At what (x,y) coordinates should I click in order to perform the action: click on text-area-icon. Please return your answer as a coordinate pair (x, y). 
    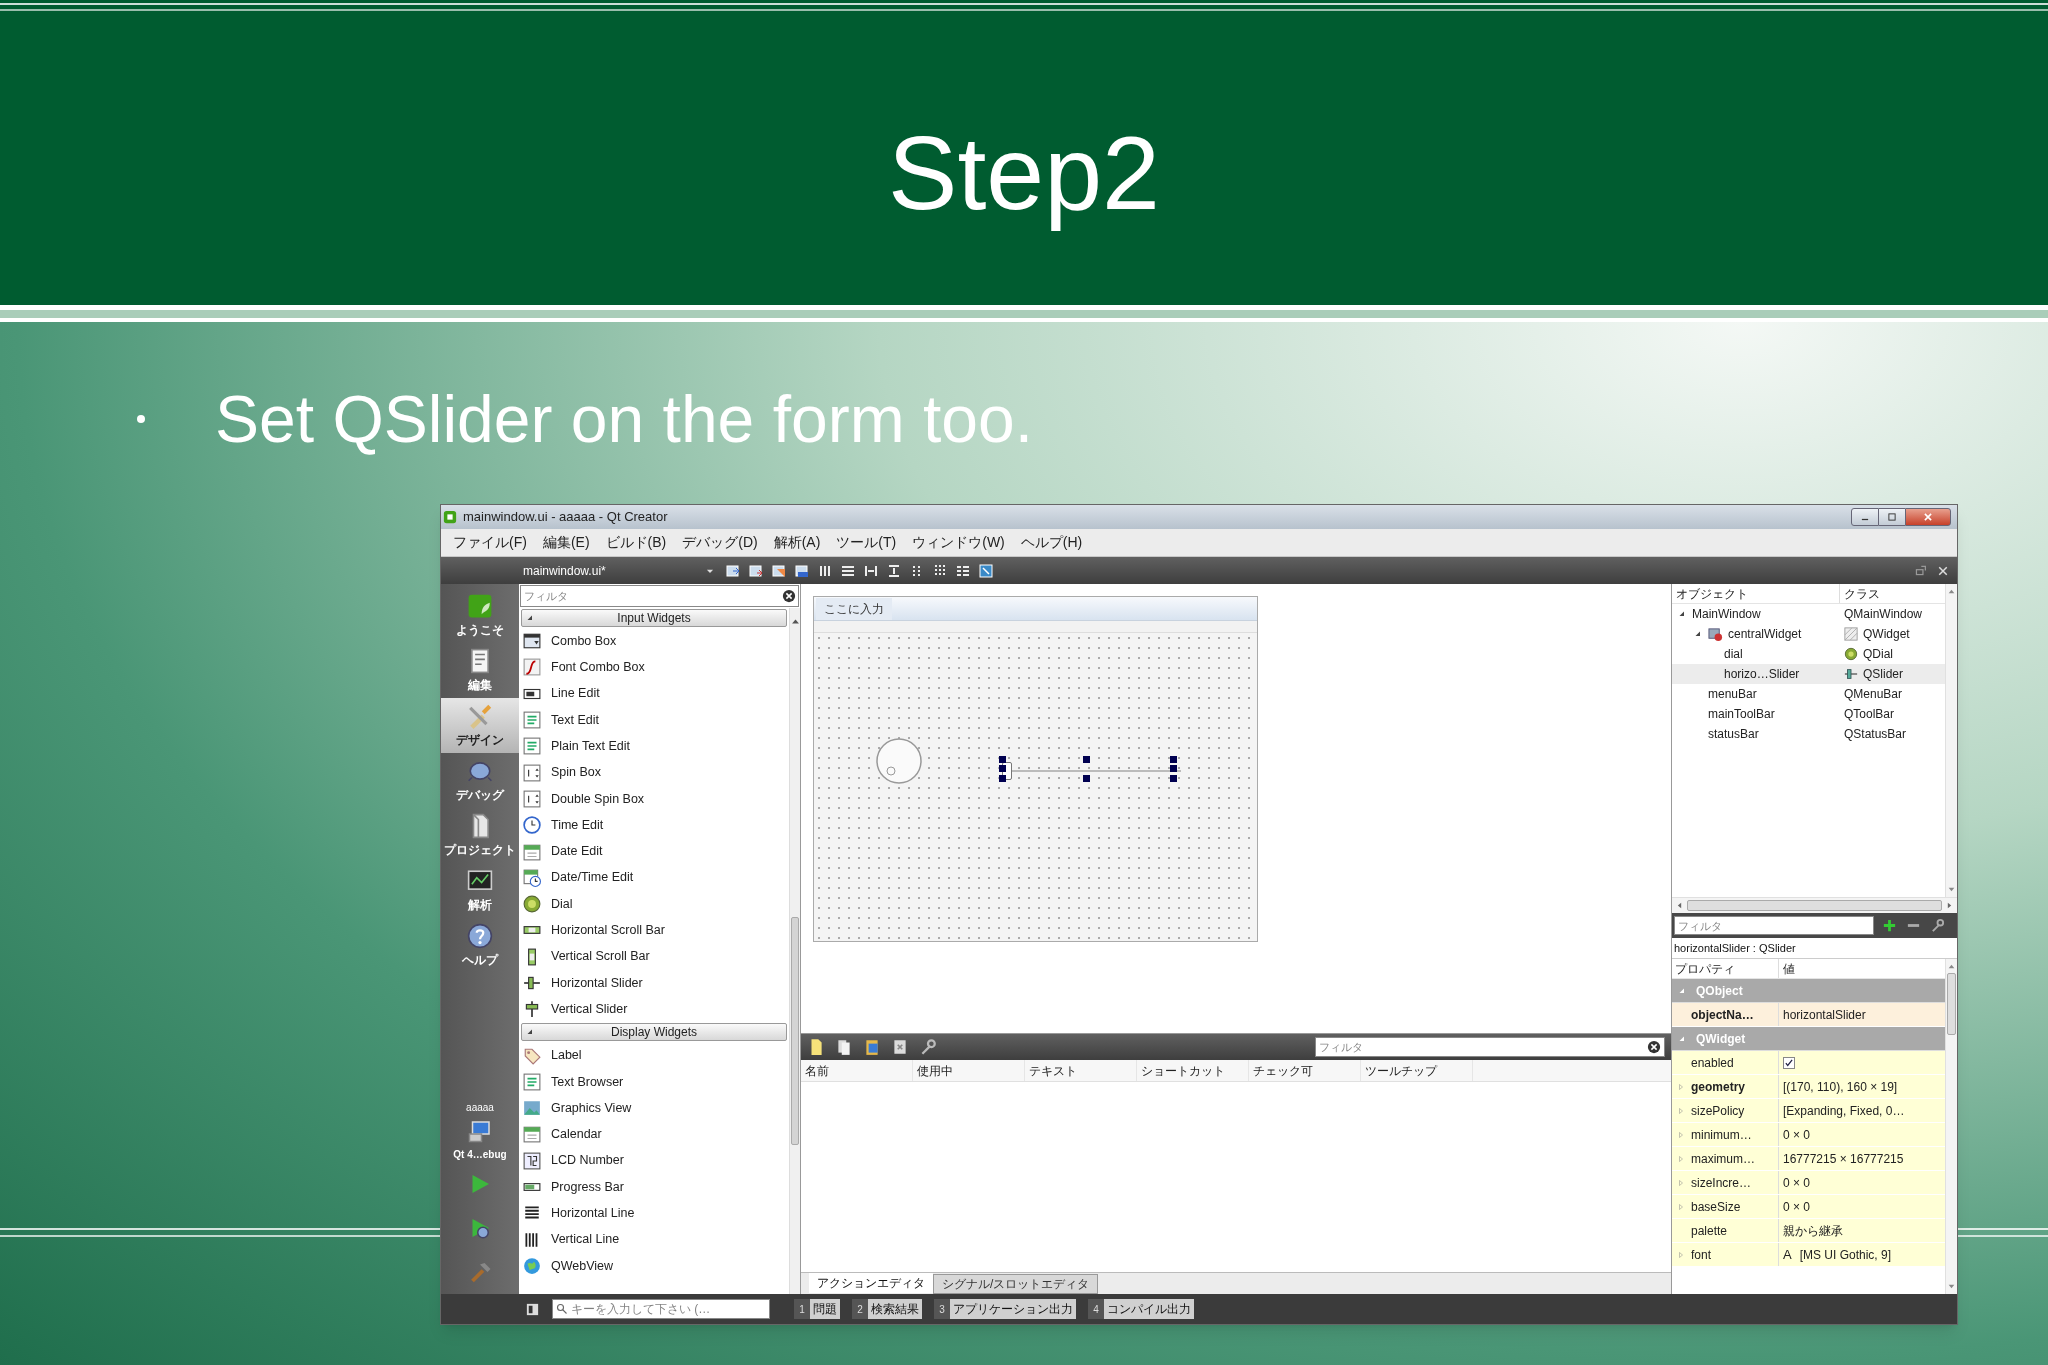
    Looking at the image, I should click on (532, 720).